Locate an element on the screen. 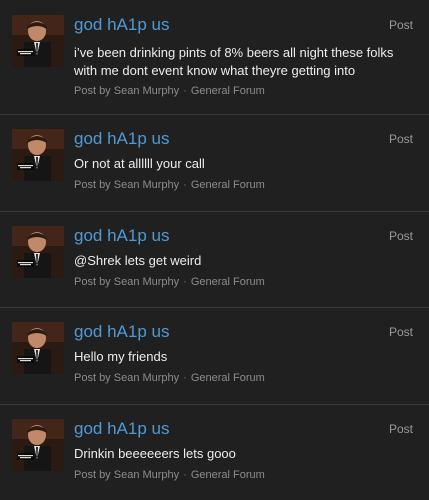 The image size is (429, 500). post-body: Drinkin beeeeeers lets gooo is located at coordinates (155, 453).